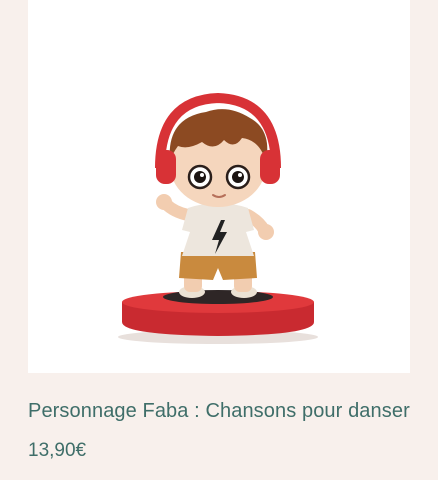 This screenshot has width=438, height=480. I want to click on right-earcup, so click(270, 167).